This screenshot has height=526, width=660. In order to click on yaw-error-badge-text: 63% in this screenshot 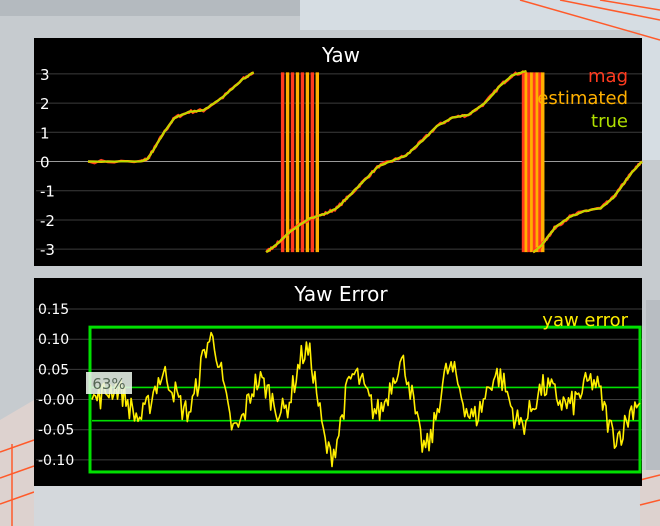, I will do `click(108, 384)`.